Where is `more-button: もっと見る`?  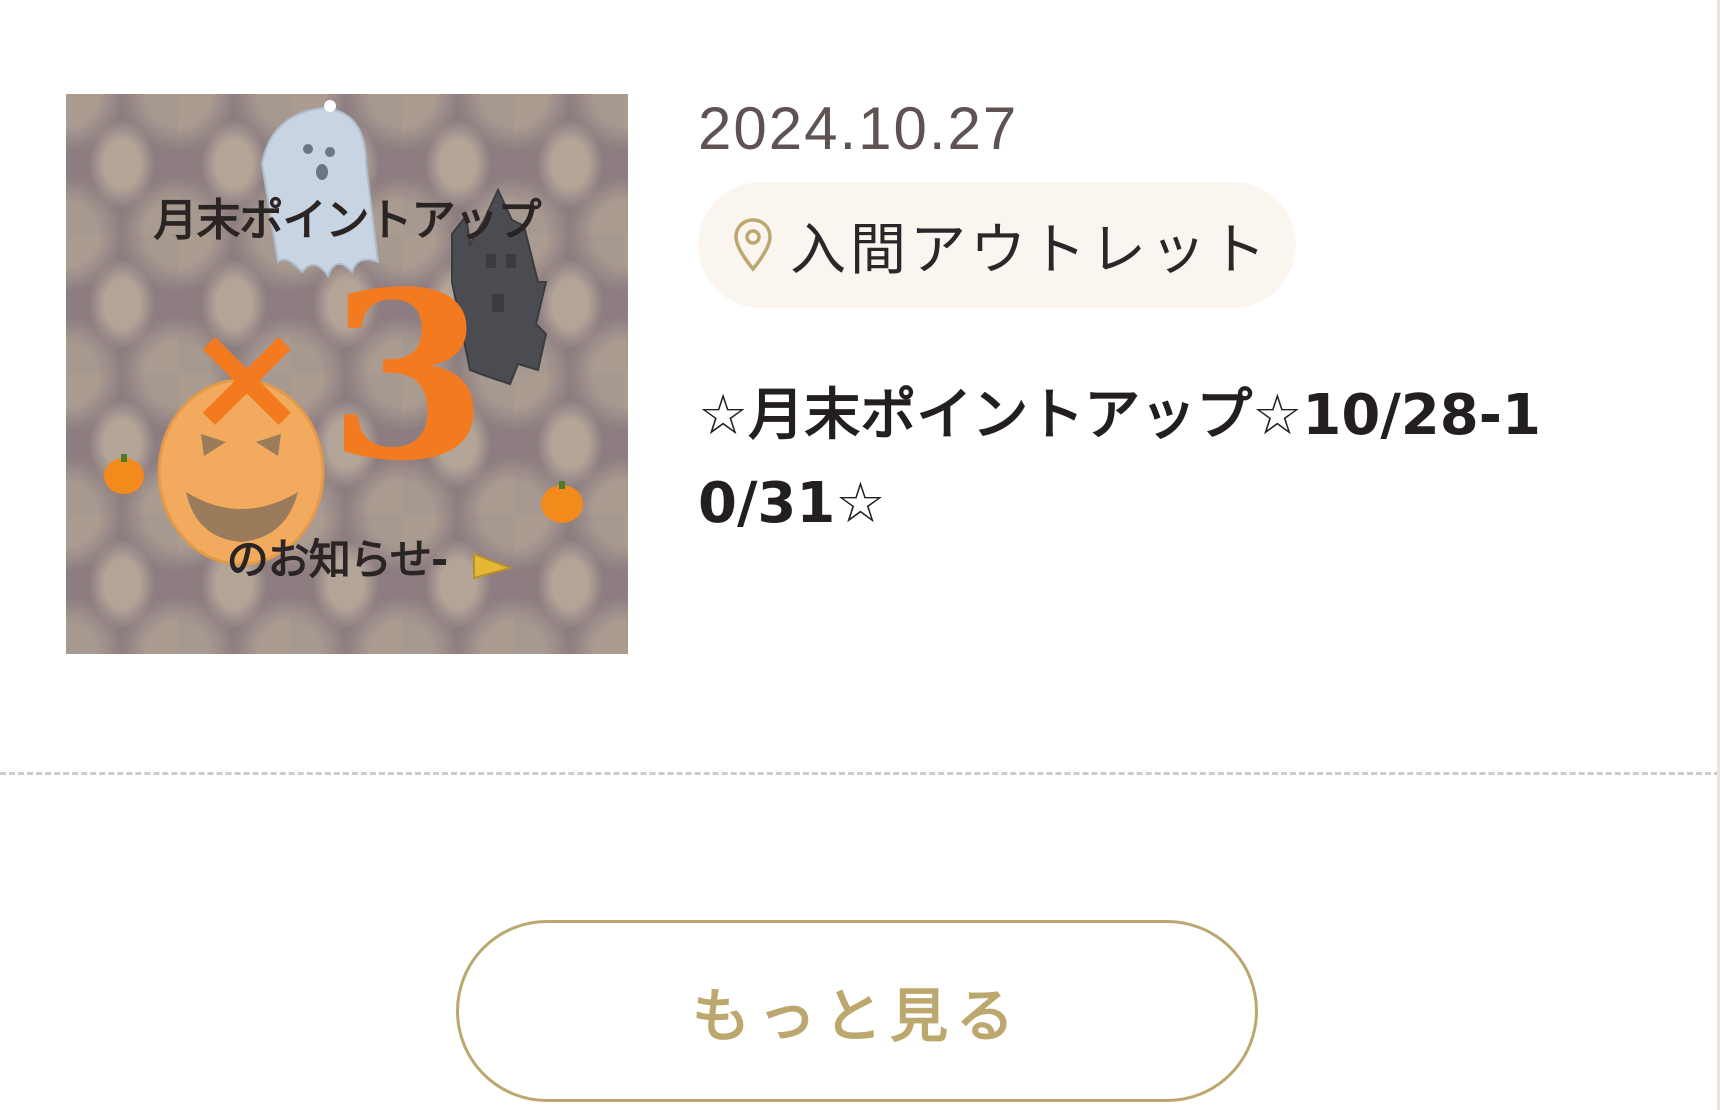 more-button: もっと見る is located at coordinates (857, 1011).